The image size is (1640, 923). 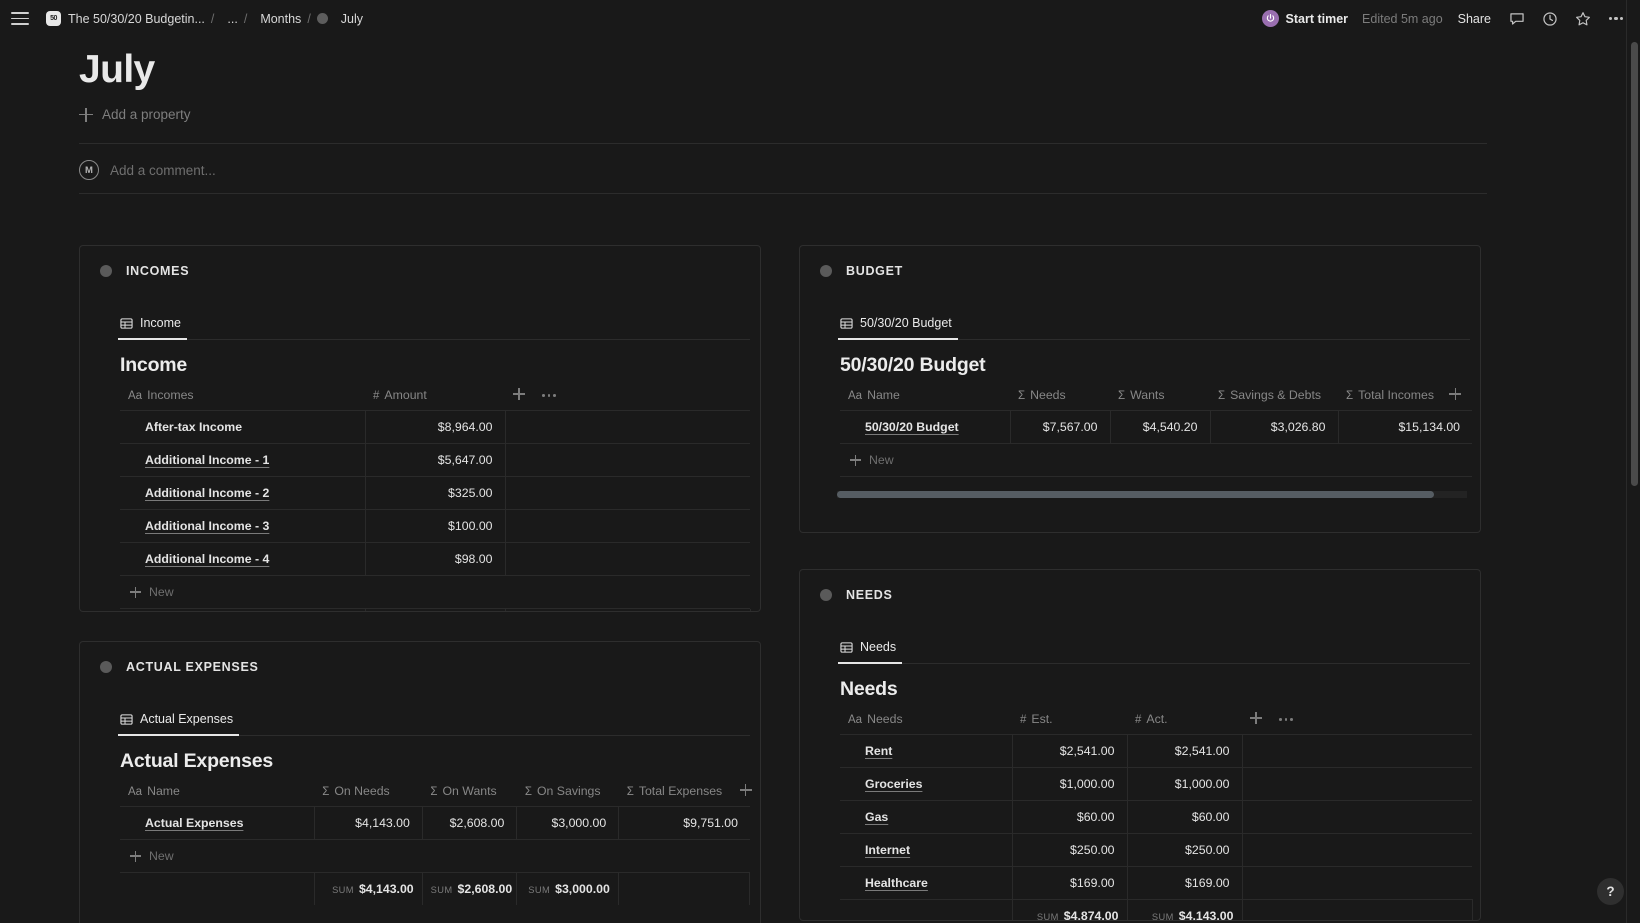 What do you see at coordinates (1070, 850) in the screenshot?
I see `cell-est: $250.00` at bounding box center [1070, 850].